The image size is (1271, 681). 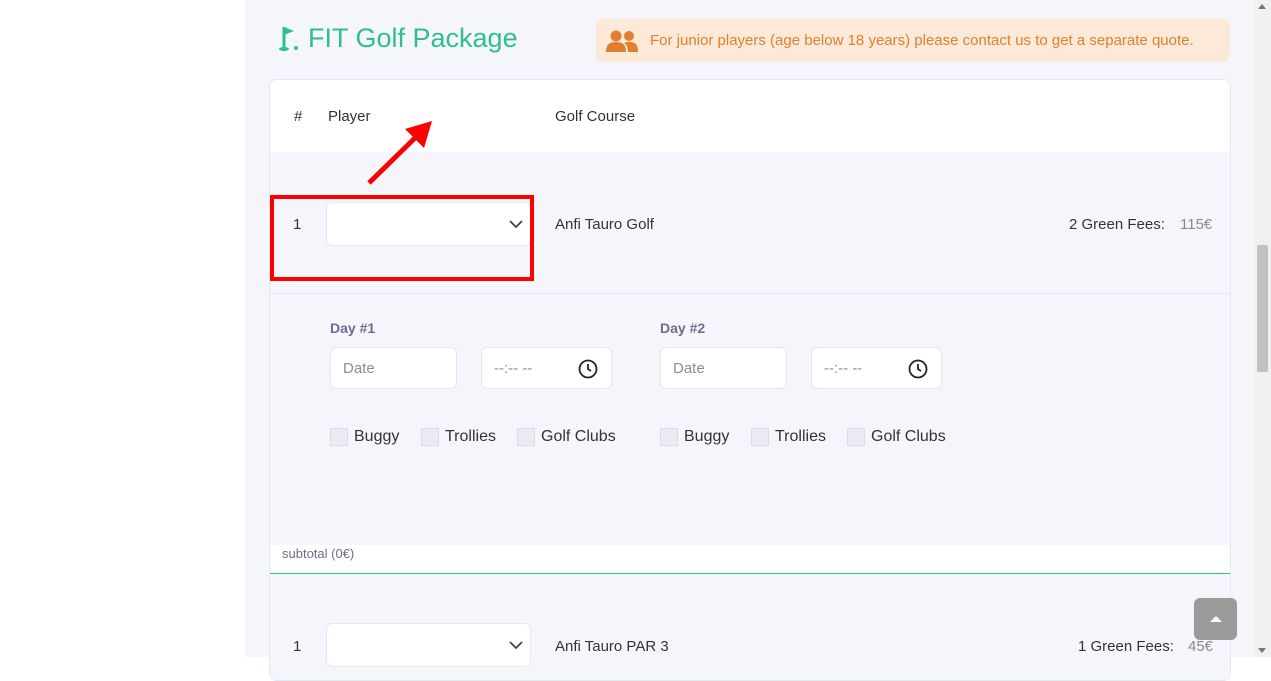 I want to click on day-2-trollies-checkbox: Trollies, so click(x=788, y=437).